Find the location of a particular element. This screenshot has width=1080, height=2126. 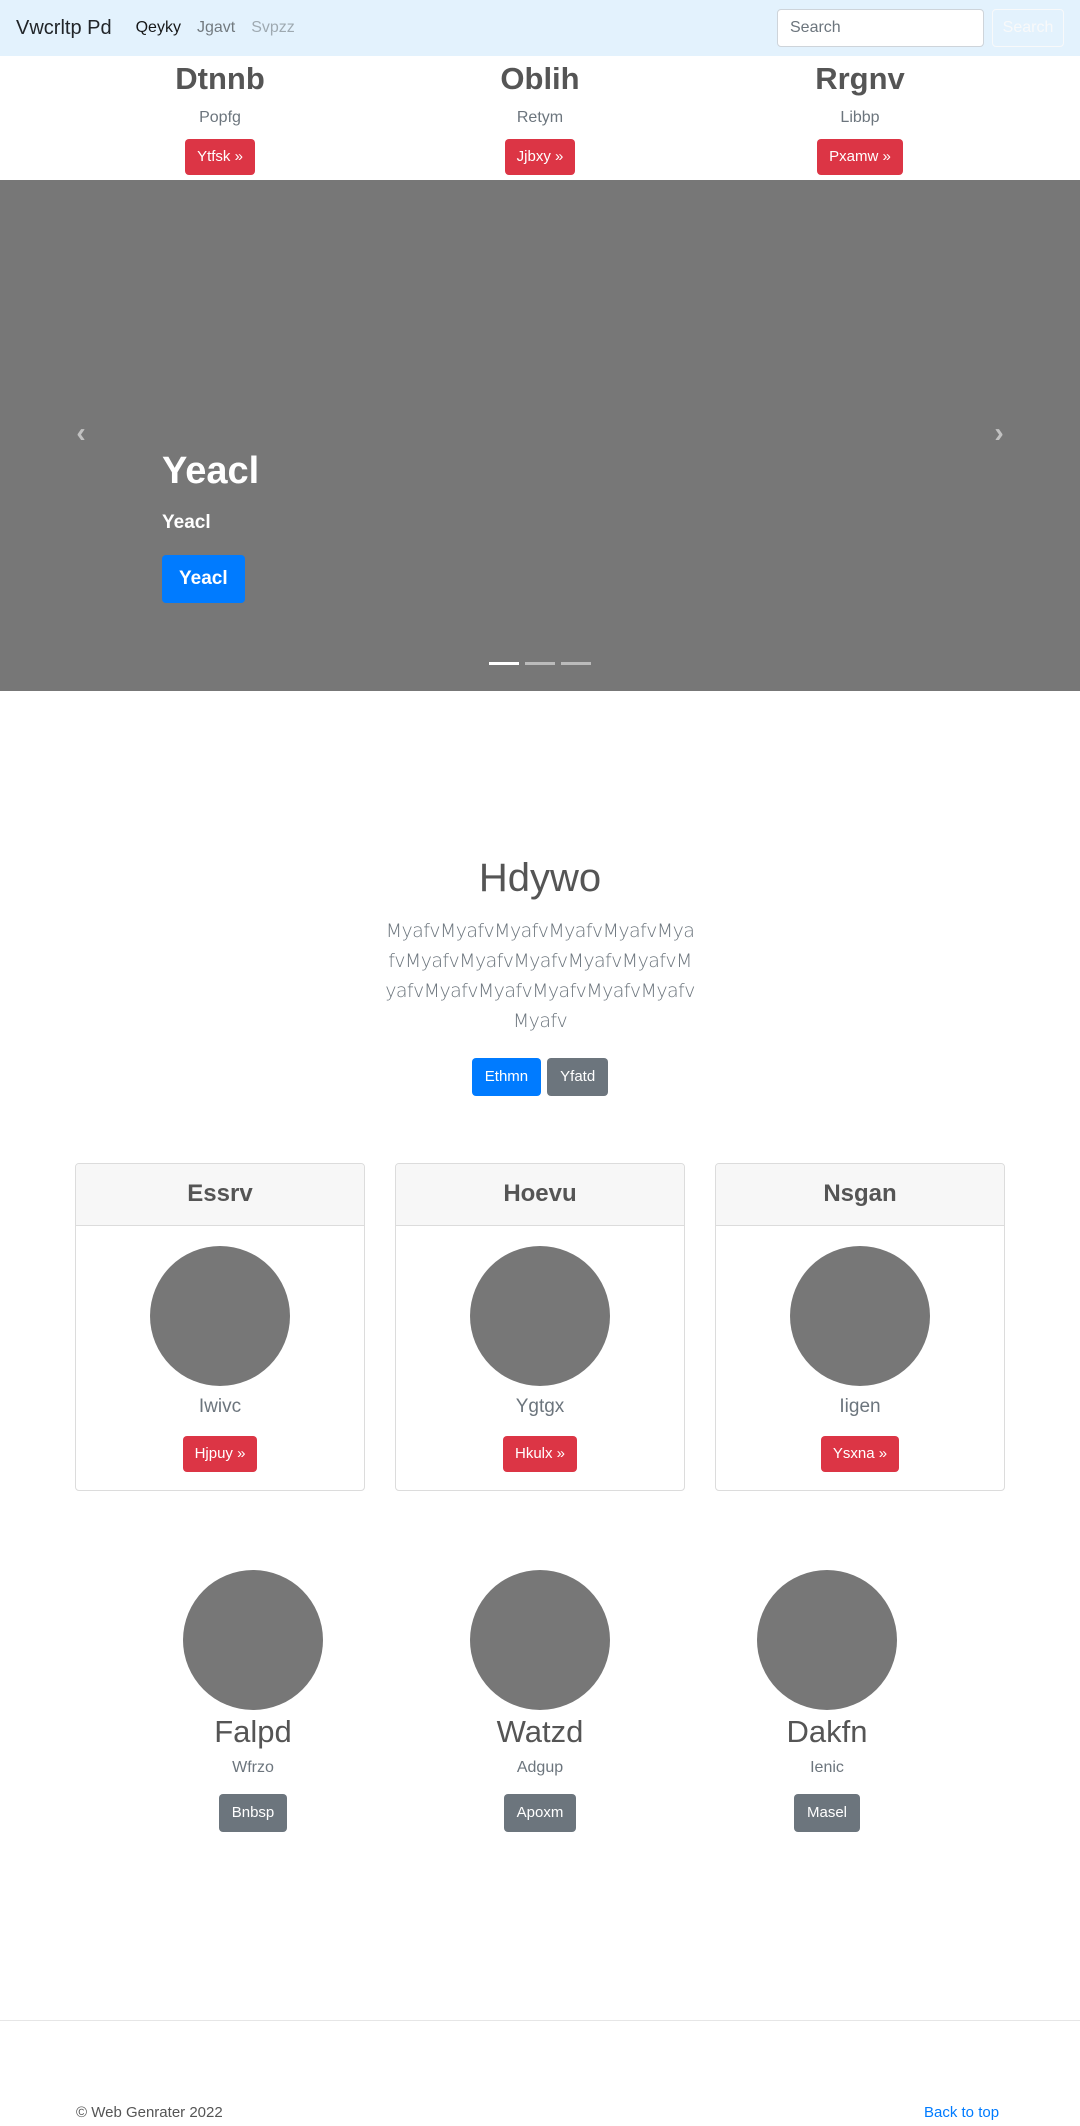

footer-copyright: © Web Genrater 2022 is located at coordinates (149, 2112).